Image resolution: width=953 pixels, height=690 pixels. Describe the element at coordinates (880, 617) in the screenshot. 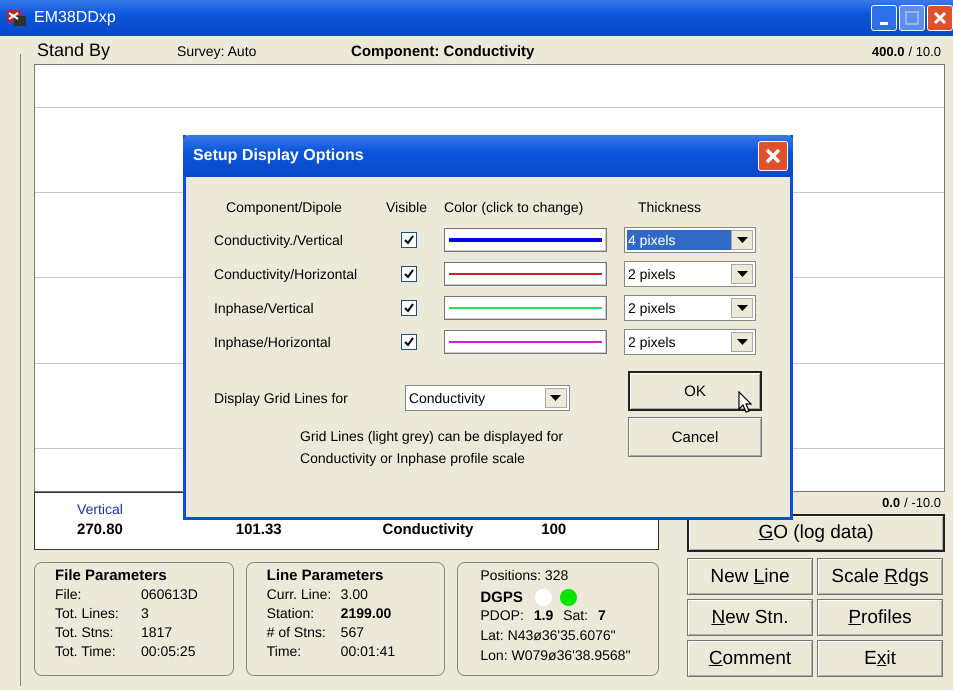

I see `command-button: Profiles` at that location.